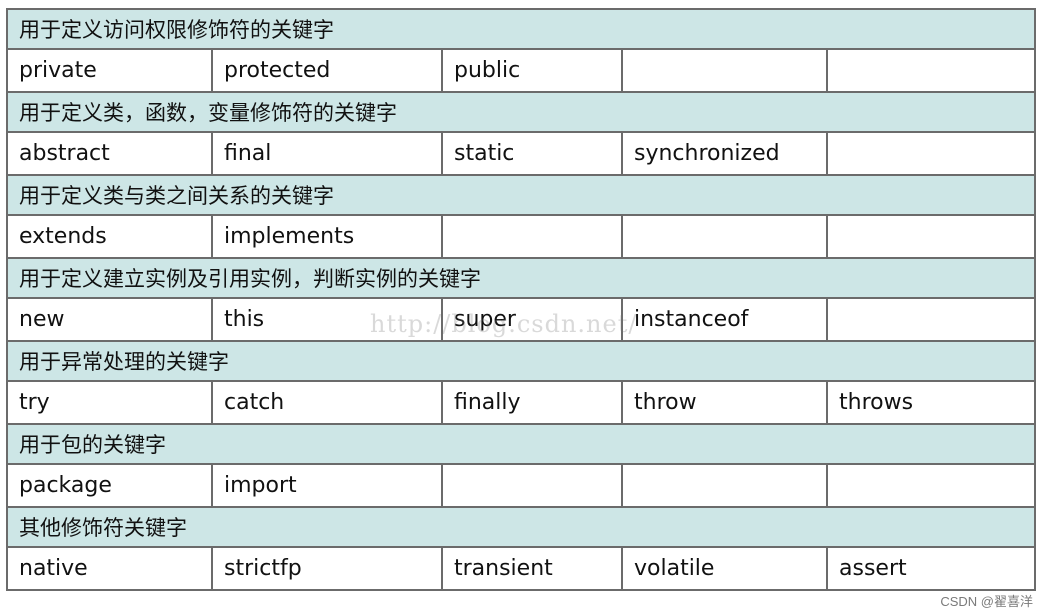 This screenshot has width=1045, height=616. Describe the element at coordinates (724, 402) in the screenshot. I see `keyword-cell: throw` at that location.